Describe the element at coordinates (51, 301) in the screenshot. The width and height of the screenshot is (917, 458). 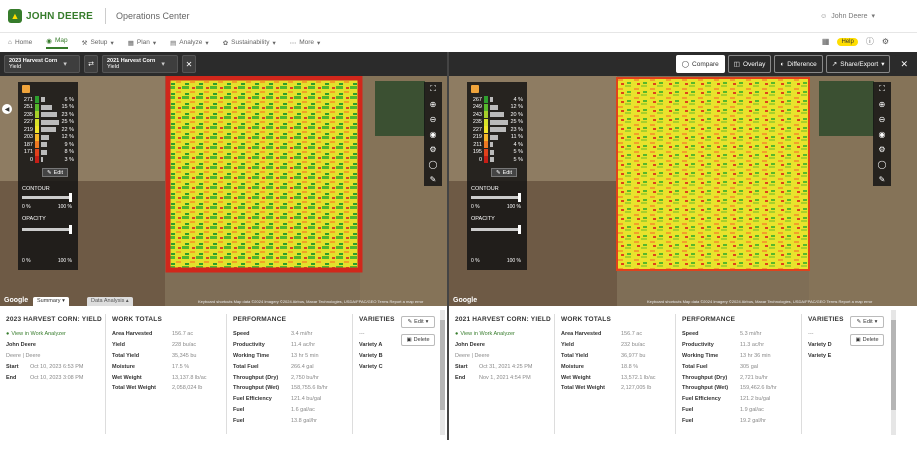
I see `tab-summary: Summary ▾` at that location.